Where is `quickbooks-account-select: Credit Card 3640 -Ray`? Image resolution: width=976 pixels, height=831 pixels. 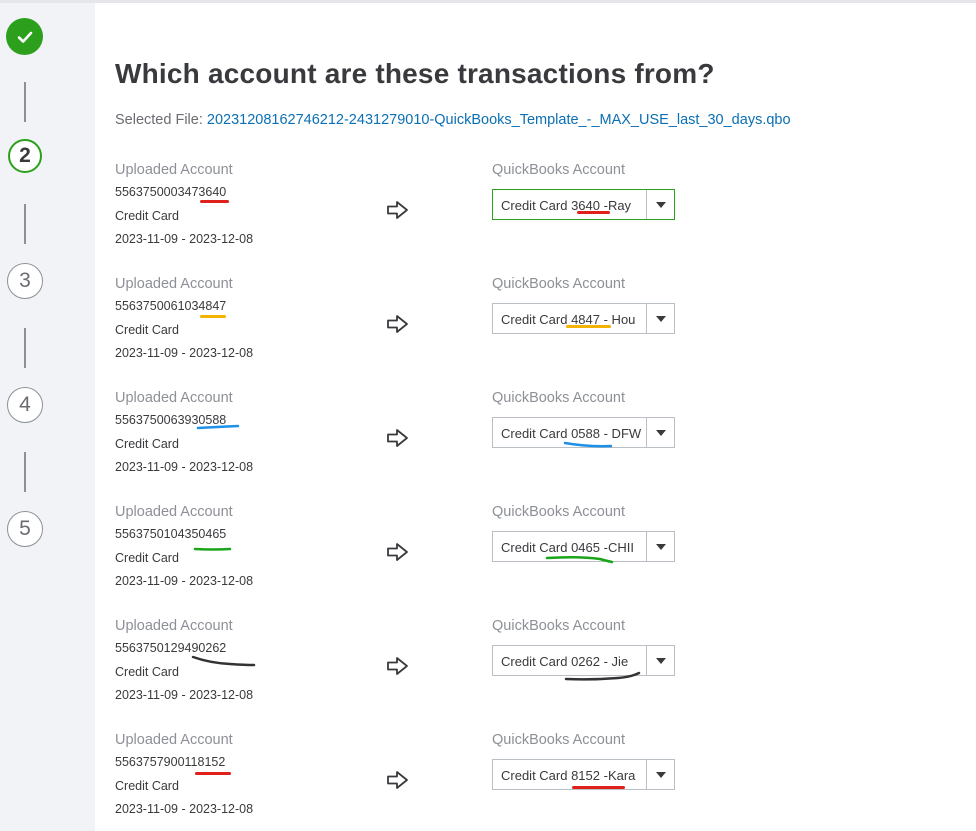
quickbooks-account-select: Credit Card 3640 -Ray is located at coordinates (583, 204).